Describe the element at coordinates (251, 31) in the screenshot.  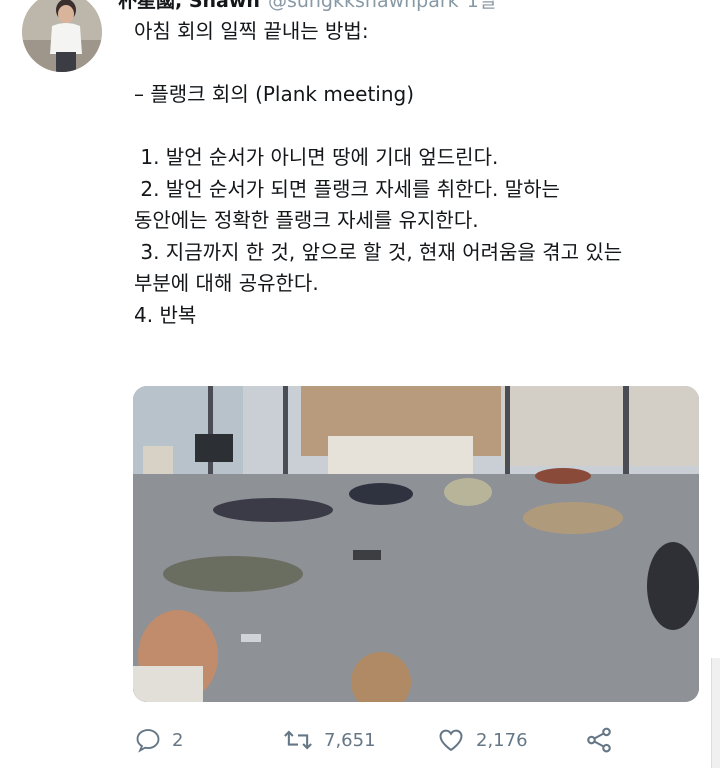
I see `tweet-text-line: 아침 회의 일찍 끝내는 방법:` at that location.